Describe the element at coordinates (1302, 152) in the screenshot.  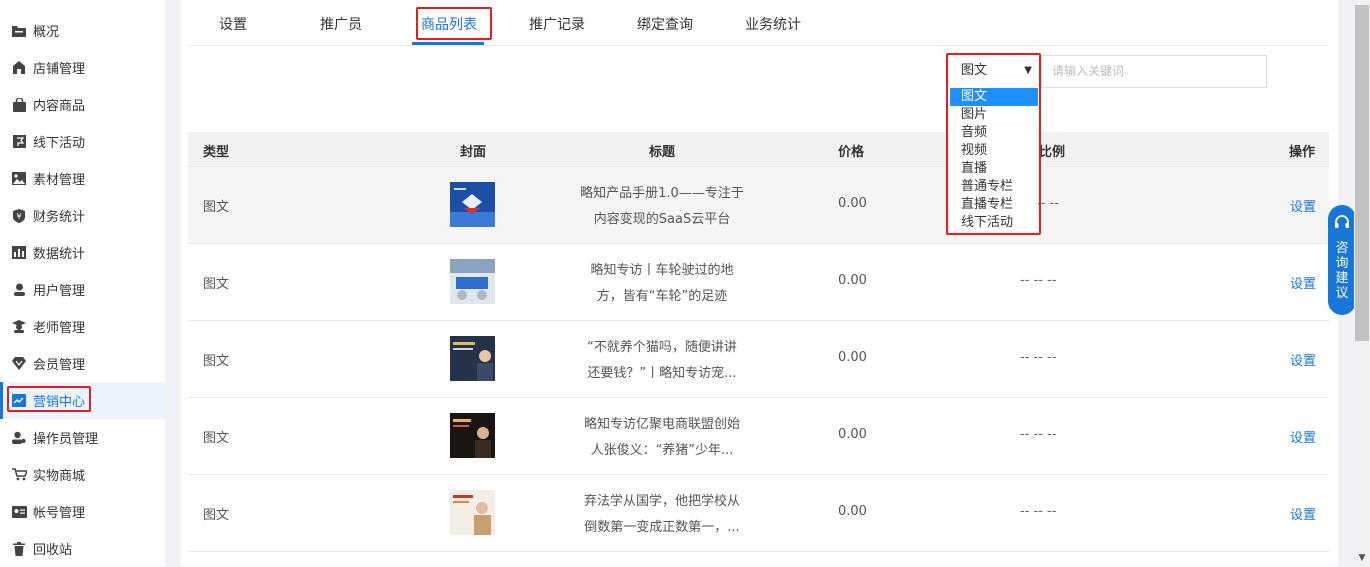
I see `column-header-actions: 操作` at that location.